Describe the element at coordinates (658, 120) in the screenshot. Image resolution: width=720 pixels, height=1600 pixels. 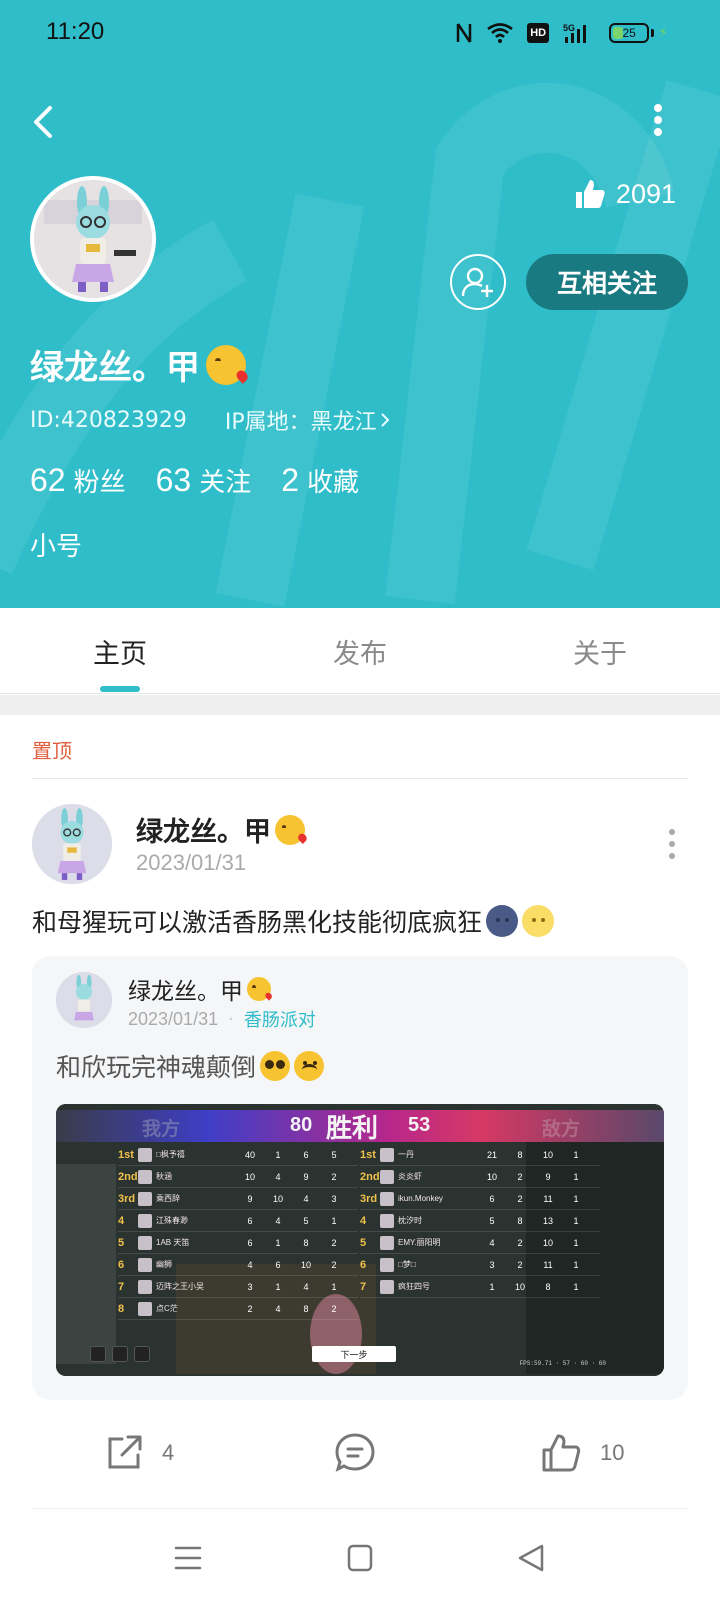
I see `more-options-button` at that location.